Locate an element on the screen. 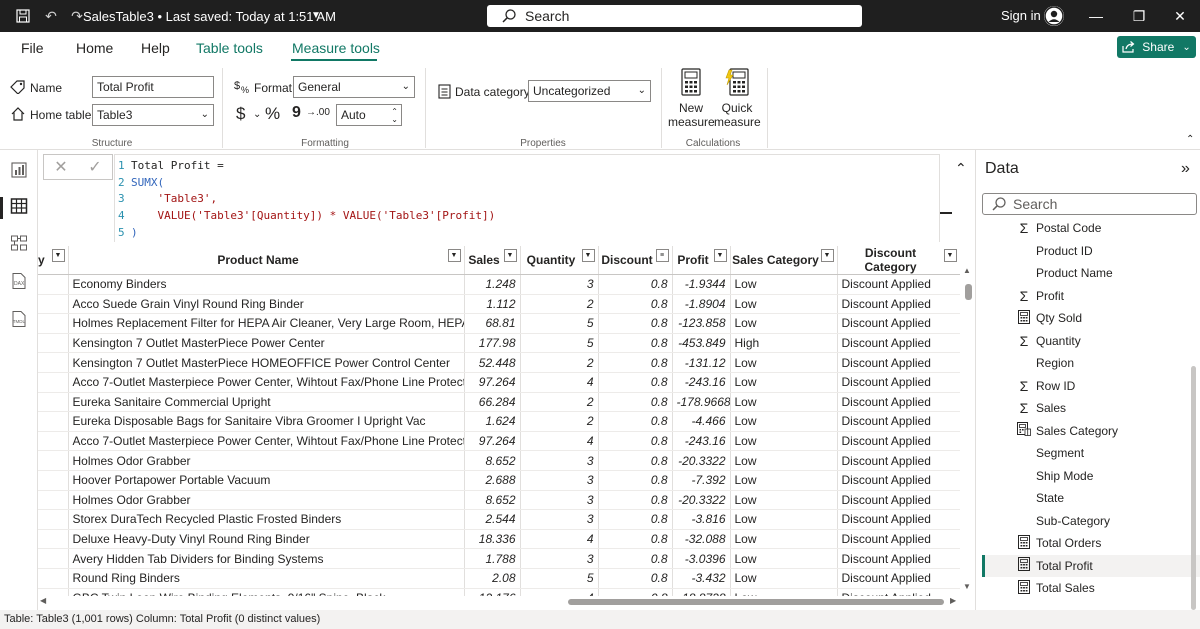  horizontal-scrollbar: ◀ ▶ is located at coordinates (499, 602).